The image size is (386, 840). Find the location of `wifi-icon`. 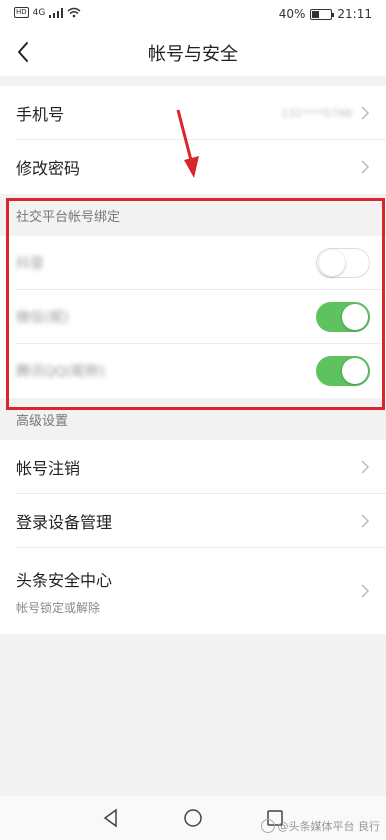

wifi-icon is located at coordinates (74, 12).